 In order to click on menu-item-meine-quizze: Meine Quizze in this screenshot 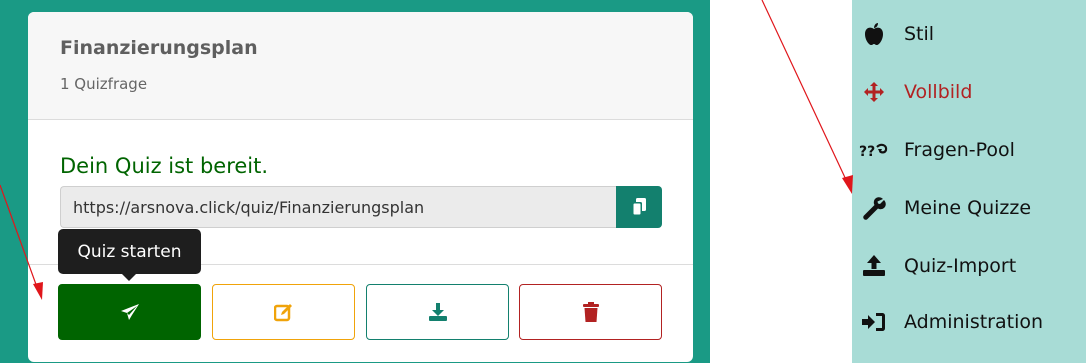, I will do `click(969, 208)`.